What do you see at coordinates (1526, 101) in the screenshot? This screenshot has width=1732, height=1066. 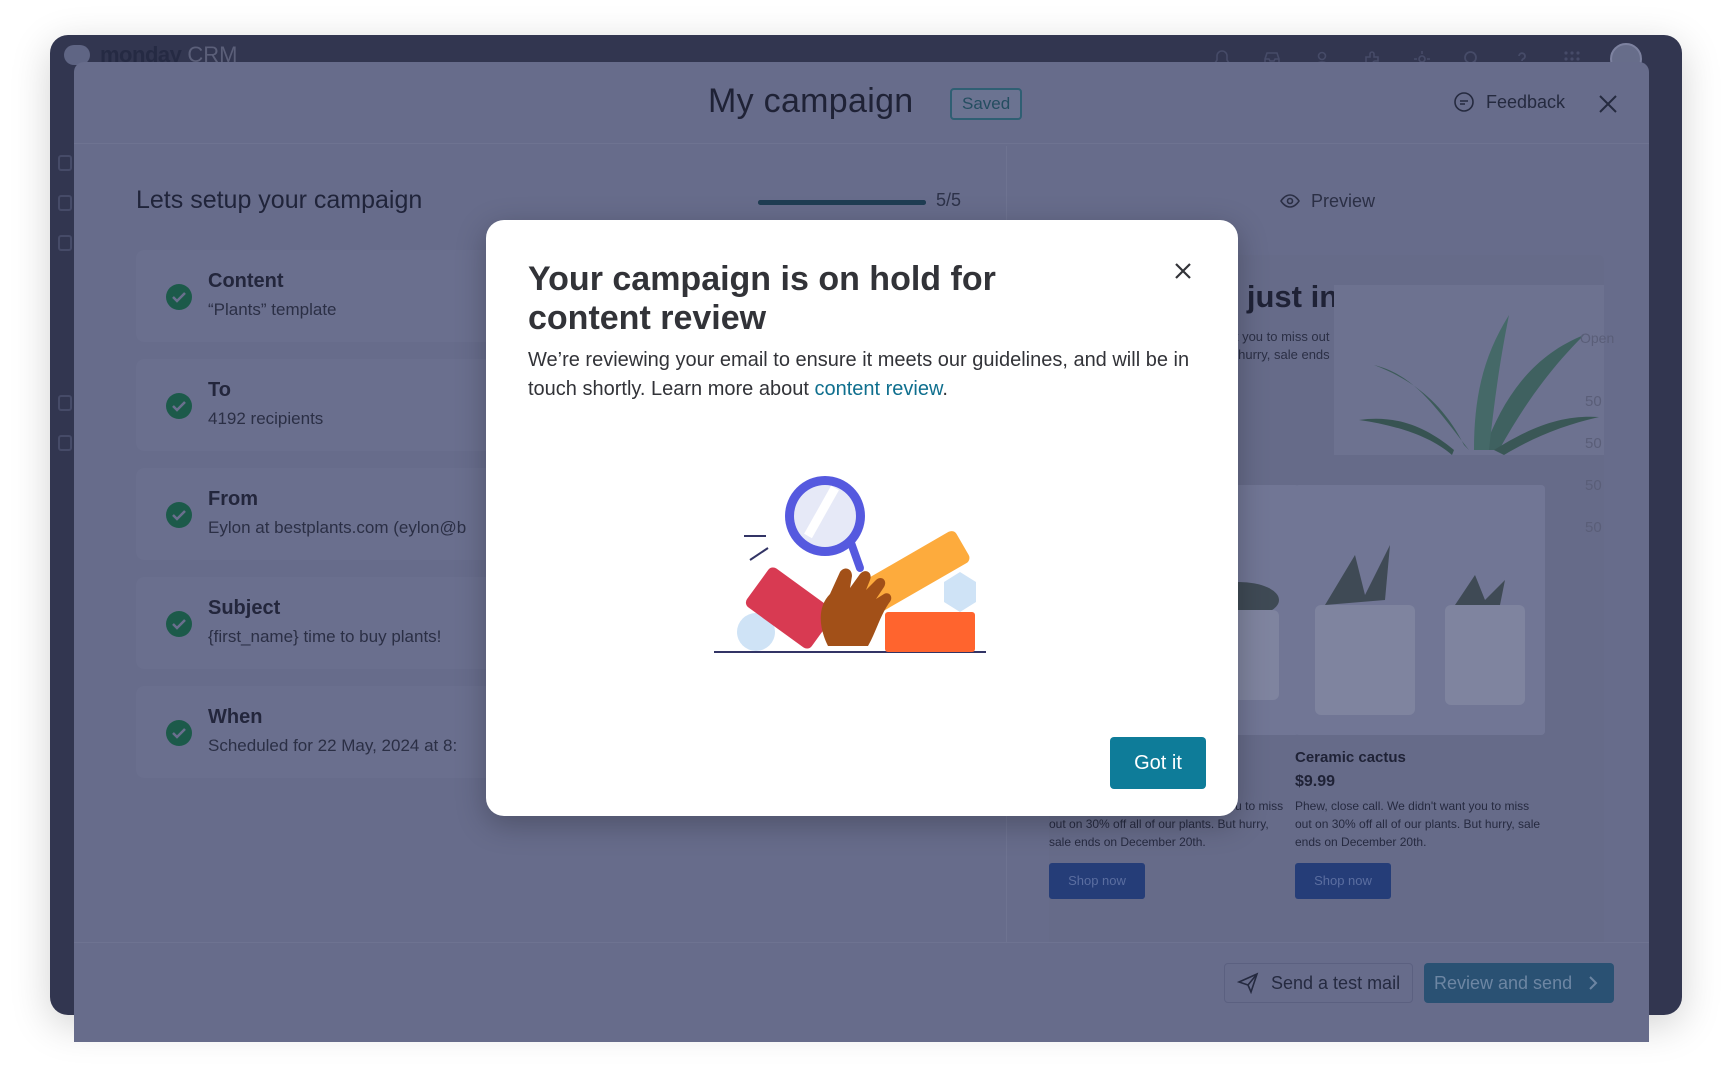 I see `feedback-label: Feedback` at bounding box center [1526, 101].